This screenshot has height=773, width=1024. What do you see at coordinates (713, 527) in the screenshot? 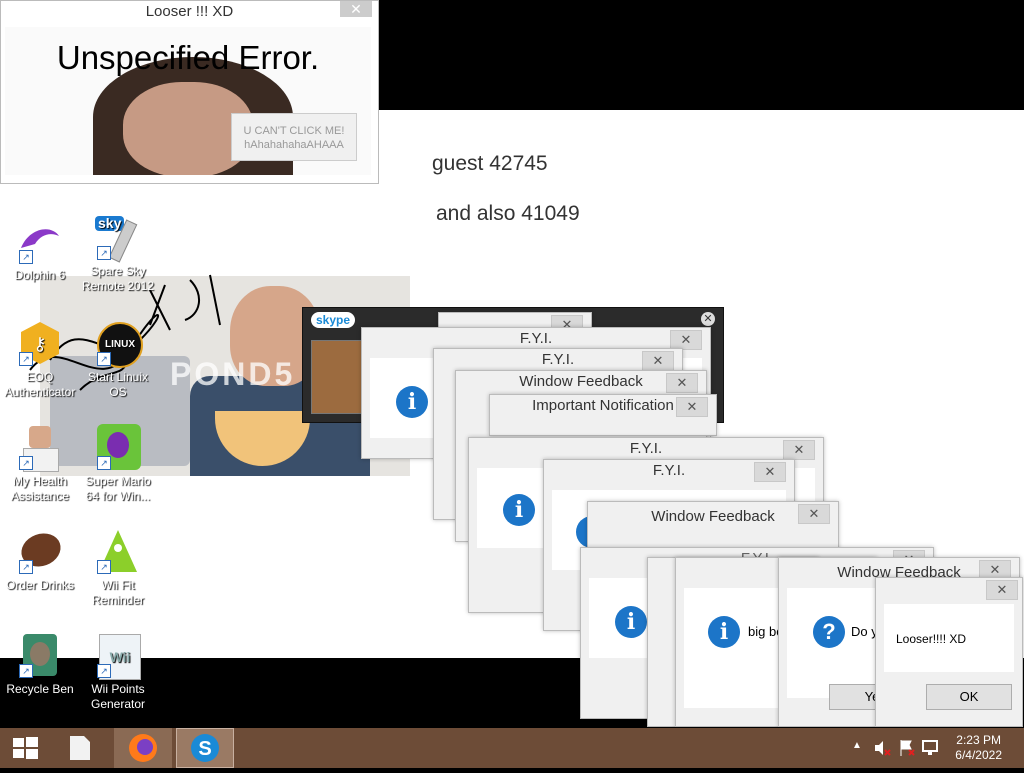
I see `window-feedback-dialog-2: Window Feedback ✕` at bounding box center [713, 527].